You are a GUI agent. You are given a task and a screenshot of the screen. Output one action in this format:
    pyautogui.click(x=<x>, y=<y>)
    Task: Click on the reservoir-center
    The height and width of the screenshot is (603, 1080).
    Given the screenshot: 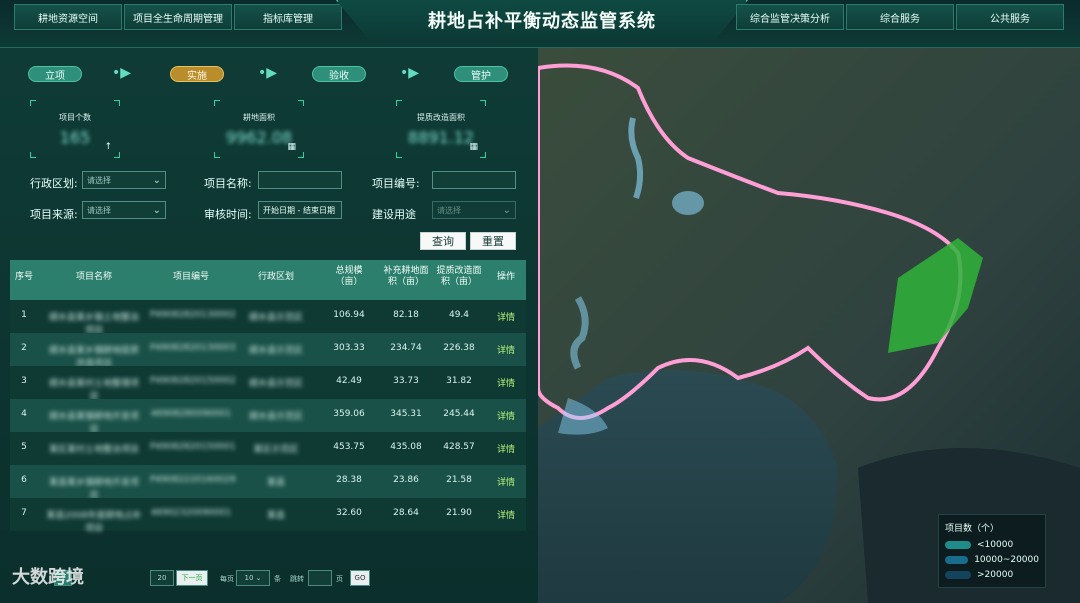 What is the action you would take?
    pyautogui.click(x=688, y=203)
    